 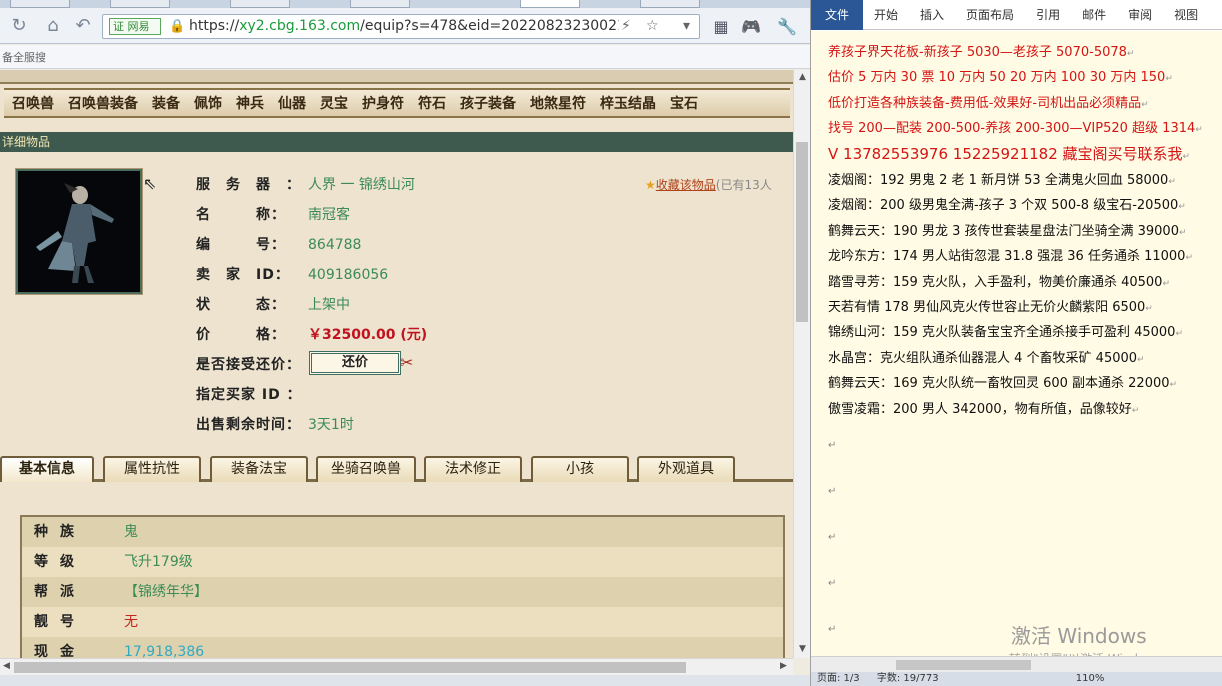 I want to click on document-line: 鹤舞云天：169 克火队统一畜牧回灵 600 副本通杀 22000↵, so click(x=1025, y=384).